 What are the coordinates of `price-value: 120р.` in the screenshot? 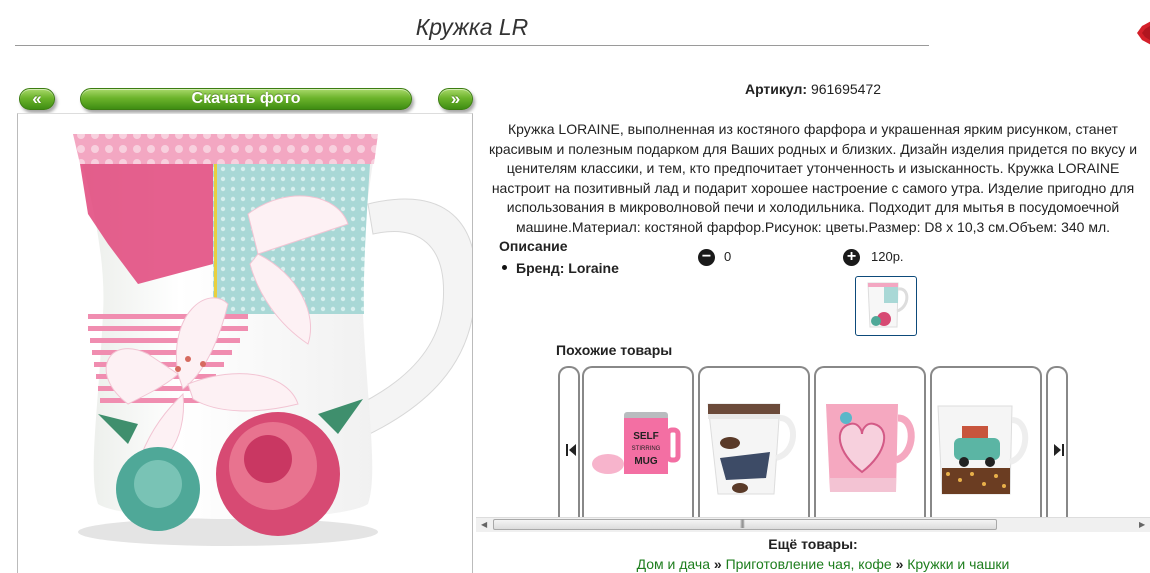 It's located at (887, 256).